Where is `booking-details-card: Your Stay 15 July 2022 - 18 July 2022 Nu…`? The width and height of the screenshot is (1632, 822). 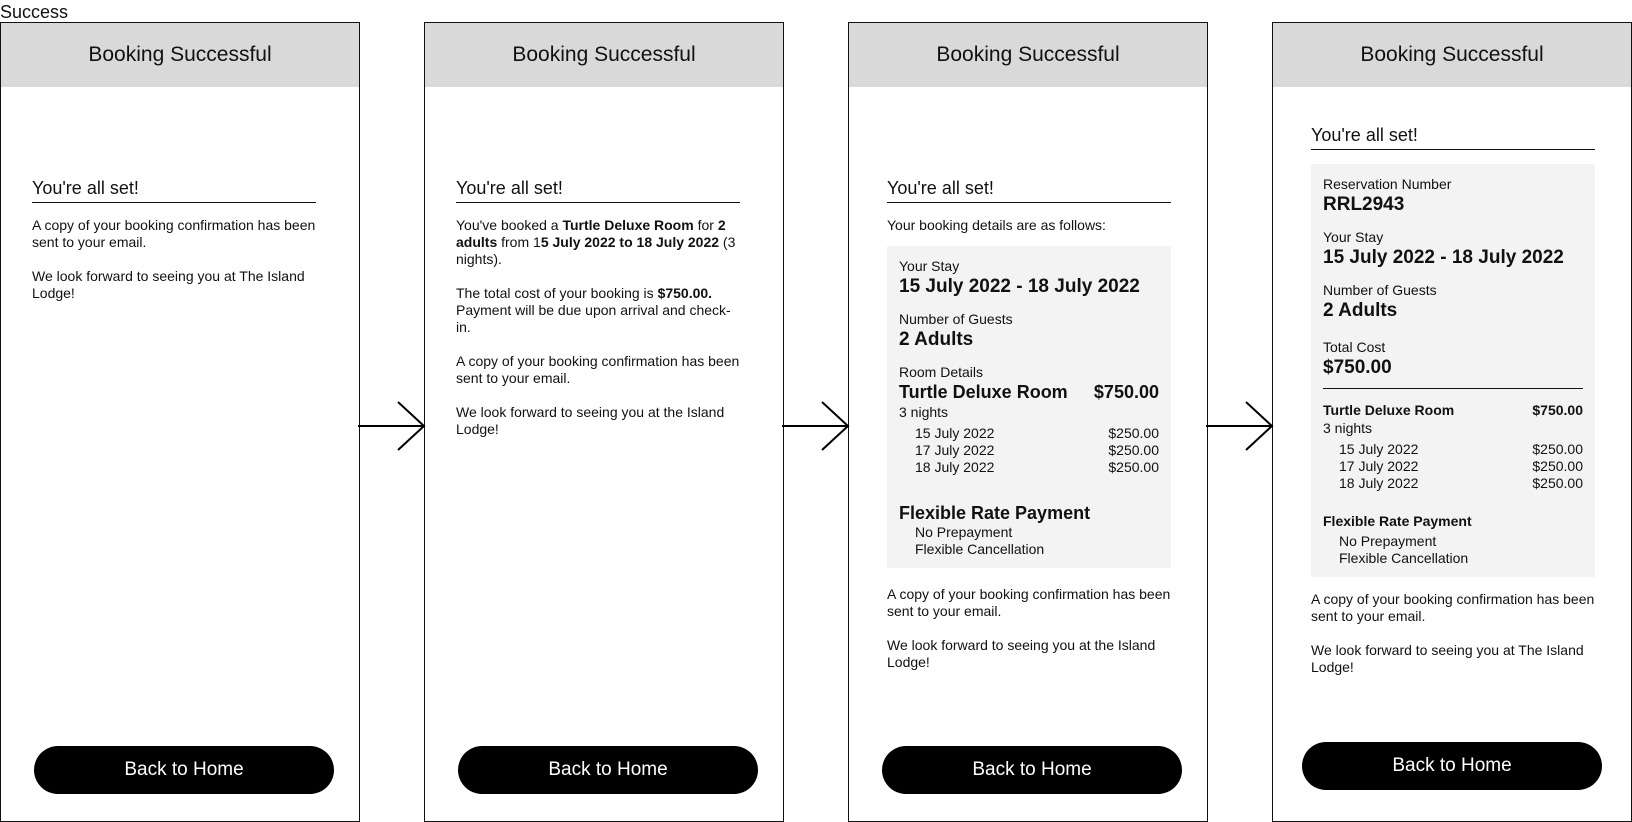 booking-details-card: Your Stay 15 July 2022 - 18 July 2022 Nu… is located at coordinates (1029, 407).